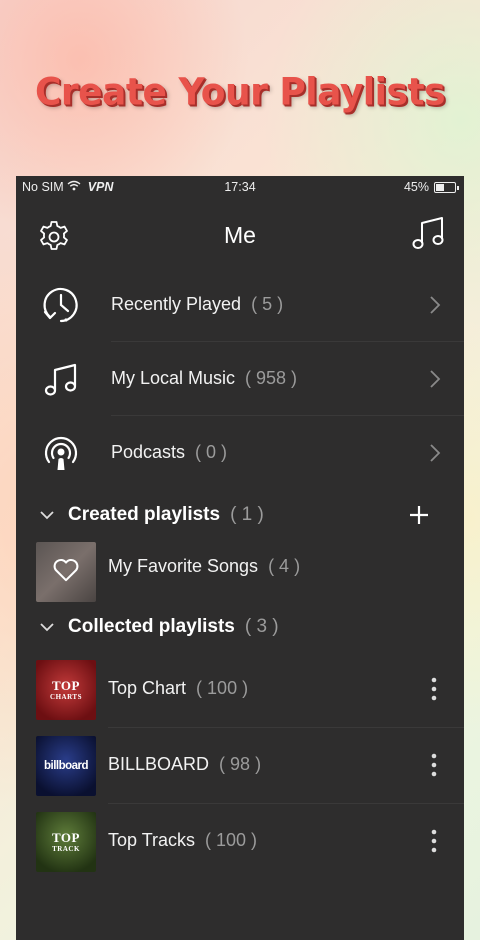  I want to click on menu-item-recently-played: Recently Played ( 5 ), so click(240, 305).